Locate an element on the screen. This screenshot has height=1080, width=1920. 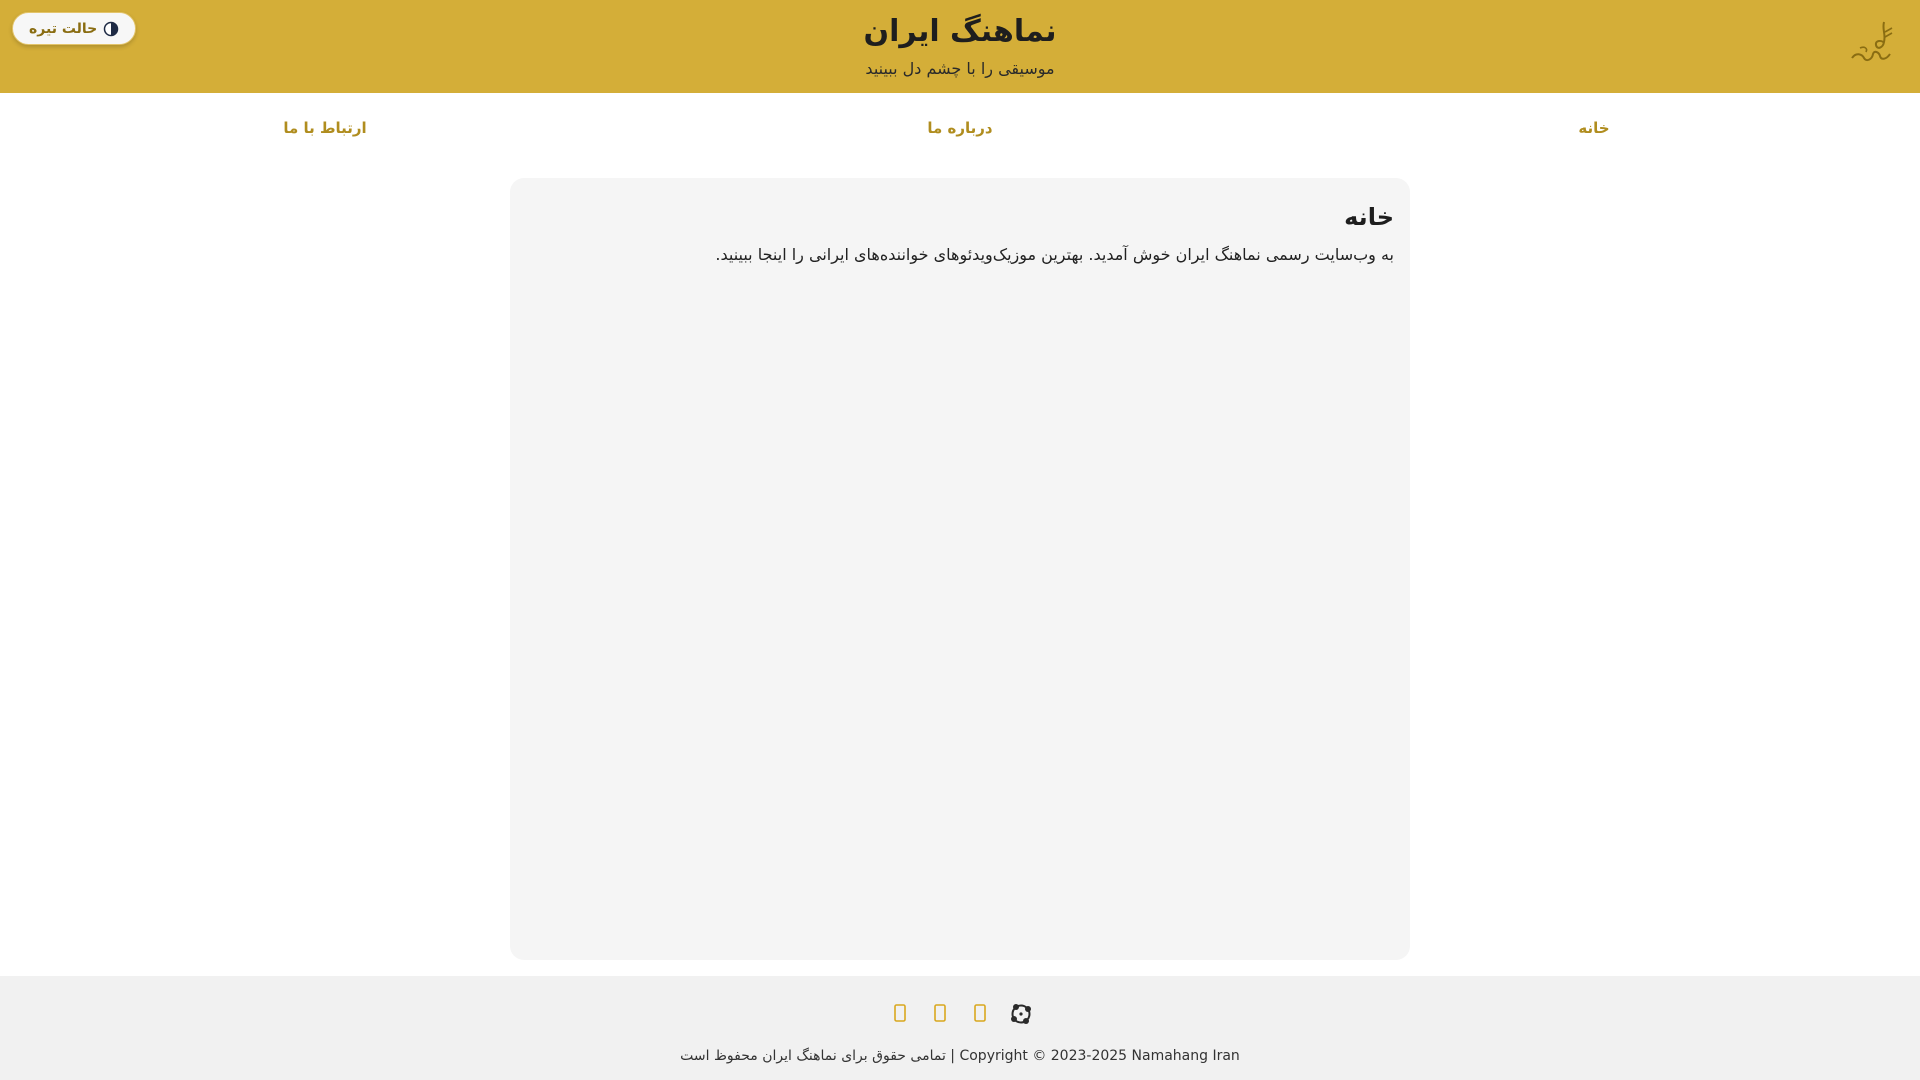
site-subtitle: موسیقی را با چشم دل ببینید is located at coordinates (960, 68).